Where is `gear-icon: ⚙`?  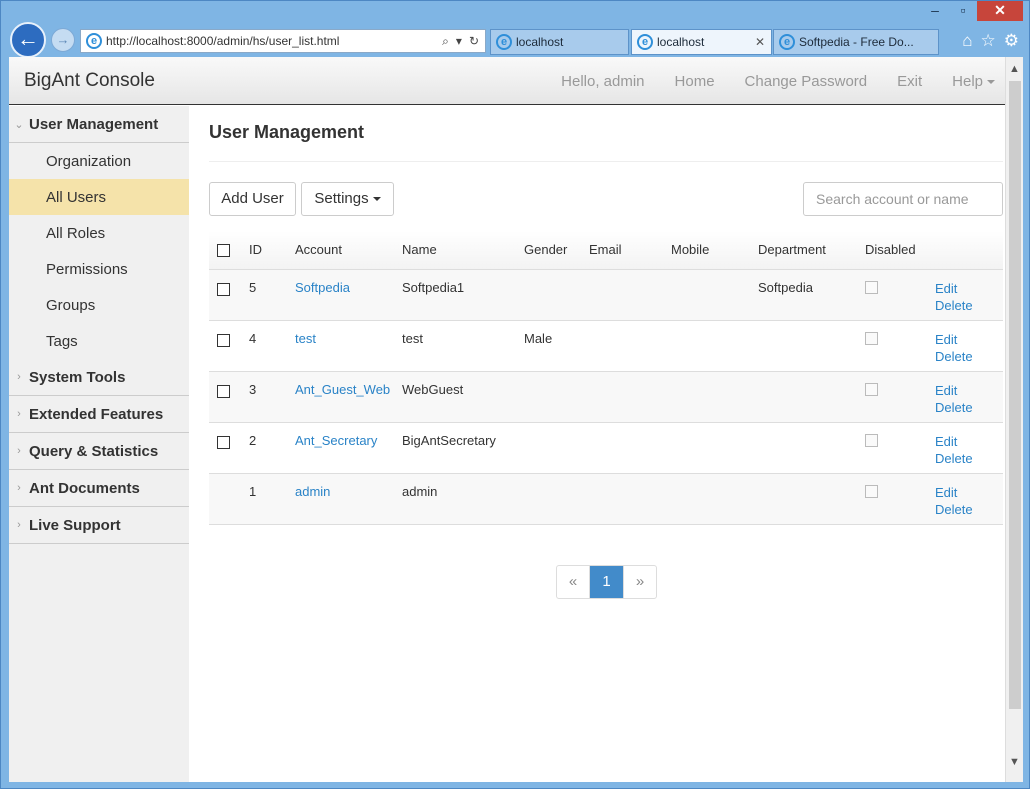 gear-icon: ⚙ is located at coordinates (1011, 41).